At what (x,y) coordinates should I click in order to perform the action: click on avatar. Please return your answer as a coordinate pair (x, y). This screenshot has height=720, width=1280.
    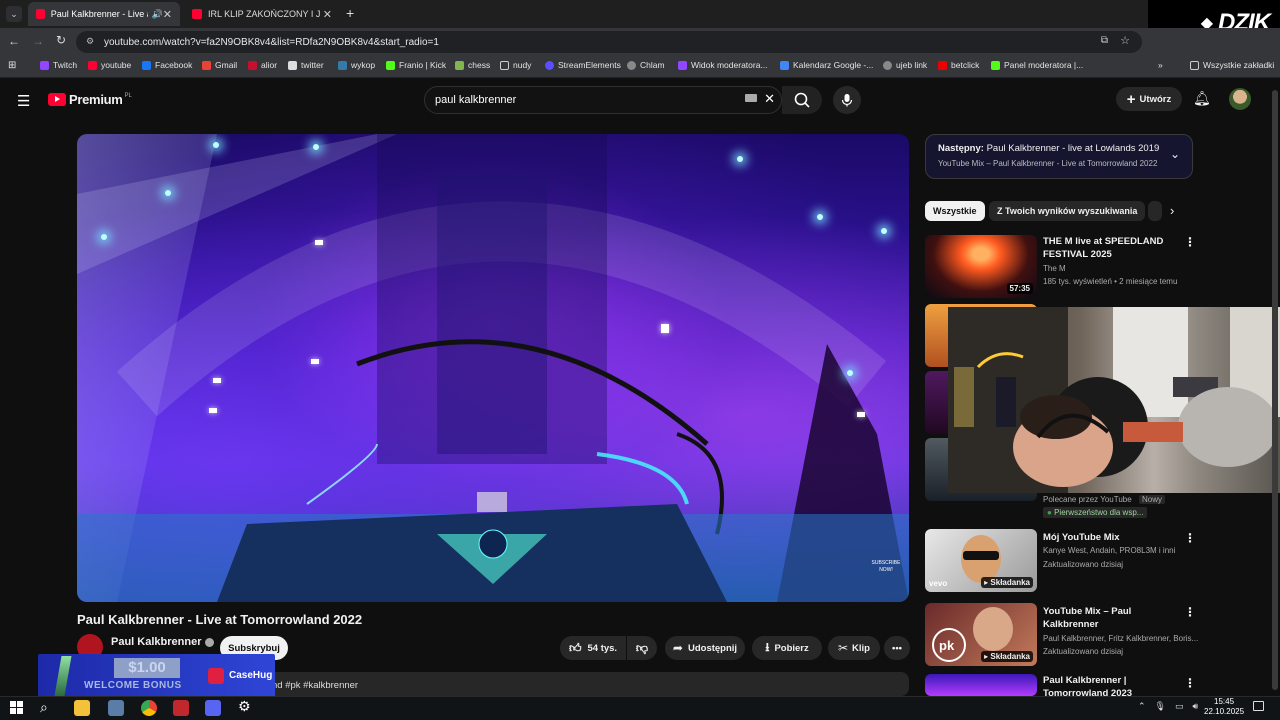
    Looking at the image, I should click on (1240, 99).